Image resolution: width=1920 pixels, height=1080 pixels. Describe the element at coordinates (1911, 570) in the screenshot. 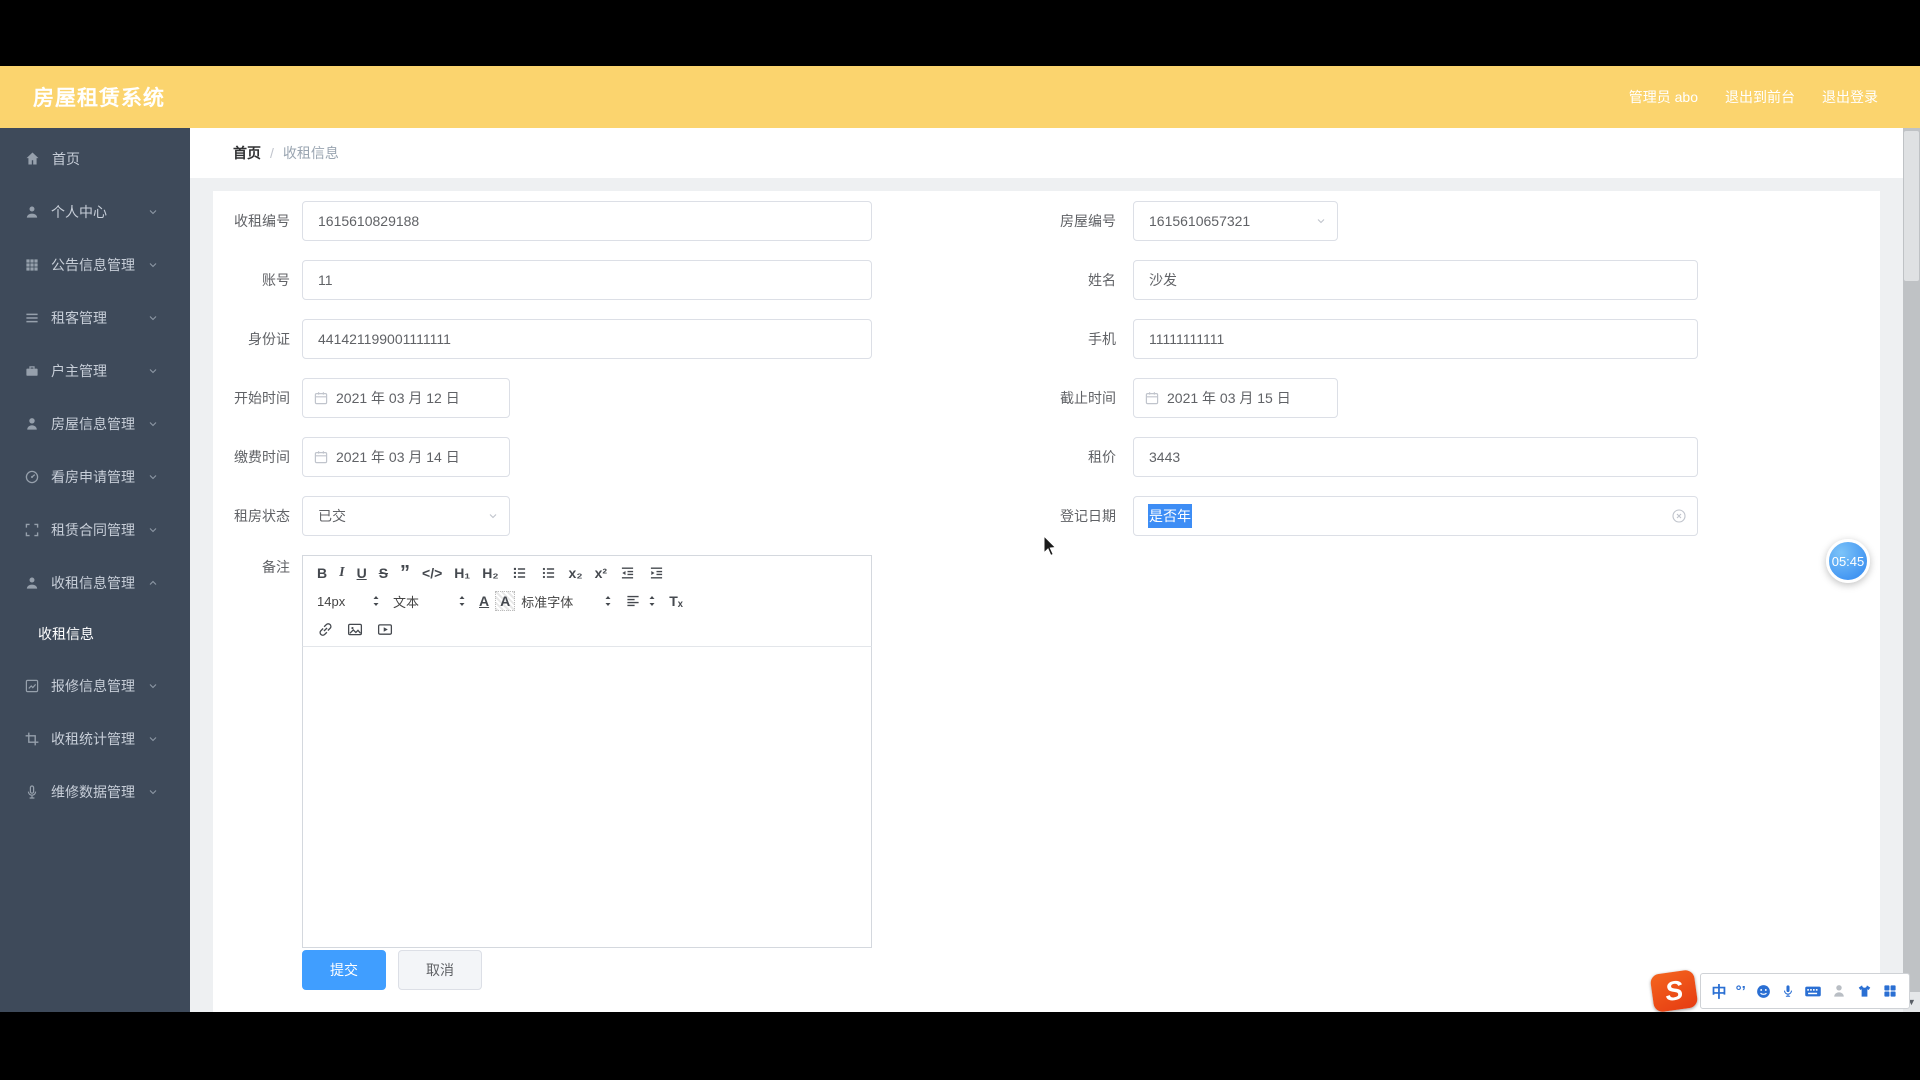

I see `vertical-scrollbar: ▼` at that location.